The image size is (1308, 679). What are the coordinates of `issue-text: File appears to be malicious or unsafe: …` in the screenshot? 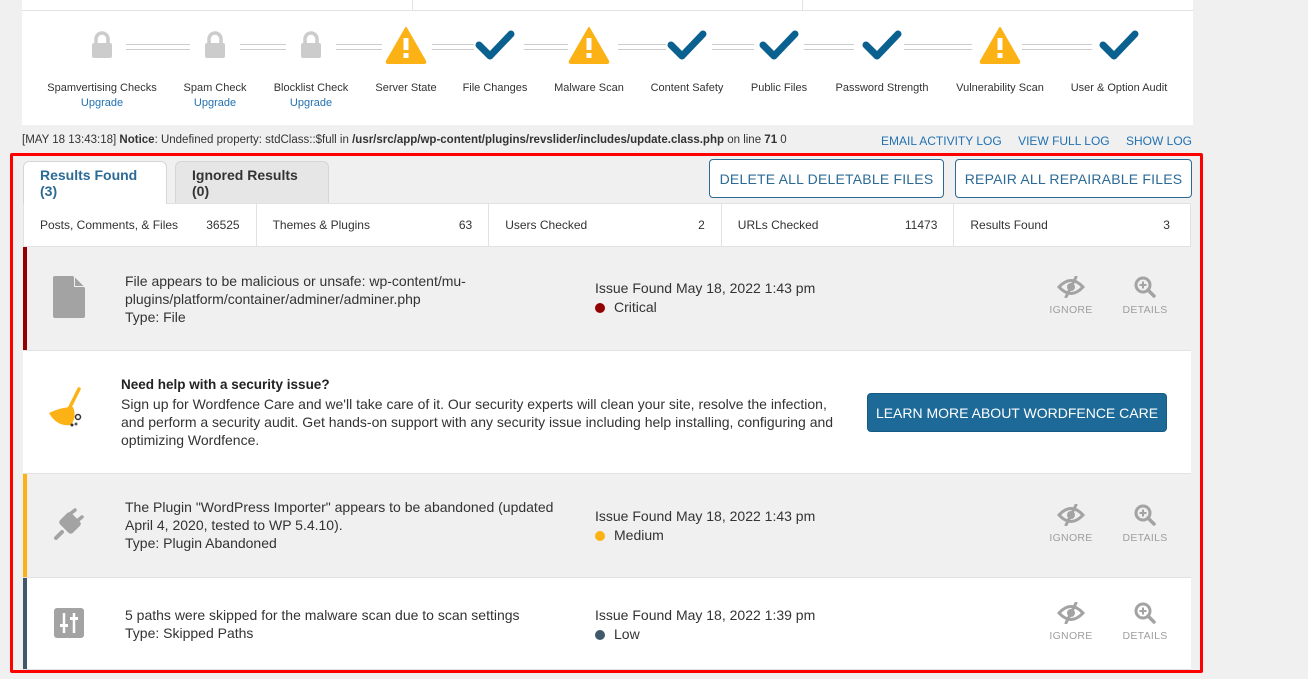 It's located at (295, 290).